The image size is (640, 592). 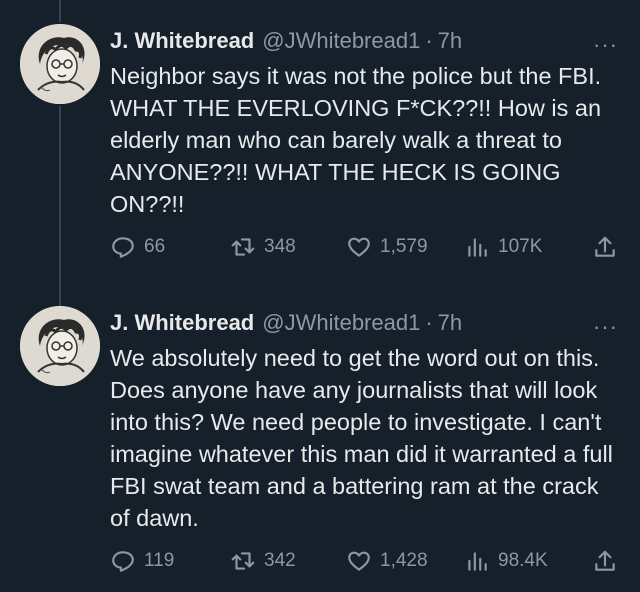 I want to click on like-button: 1,428, so click(x=387, y=561).